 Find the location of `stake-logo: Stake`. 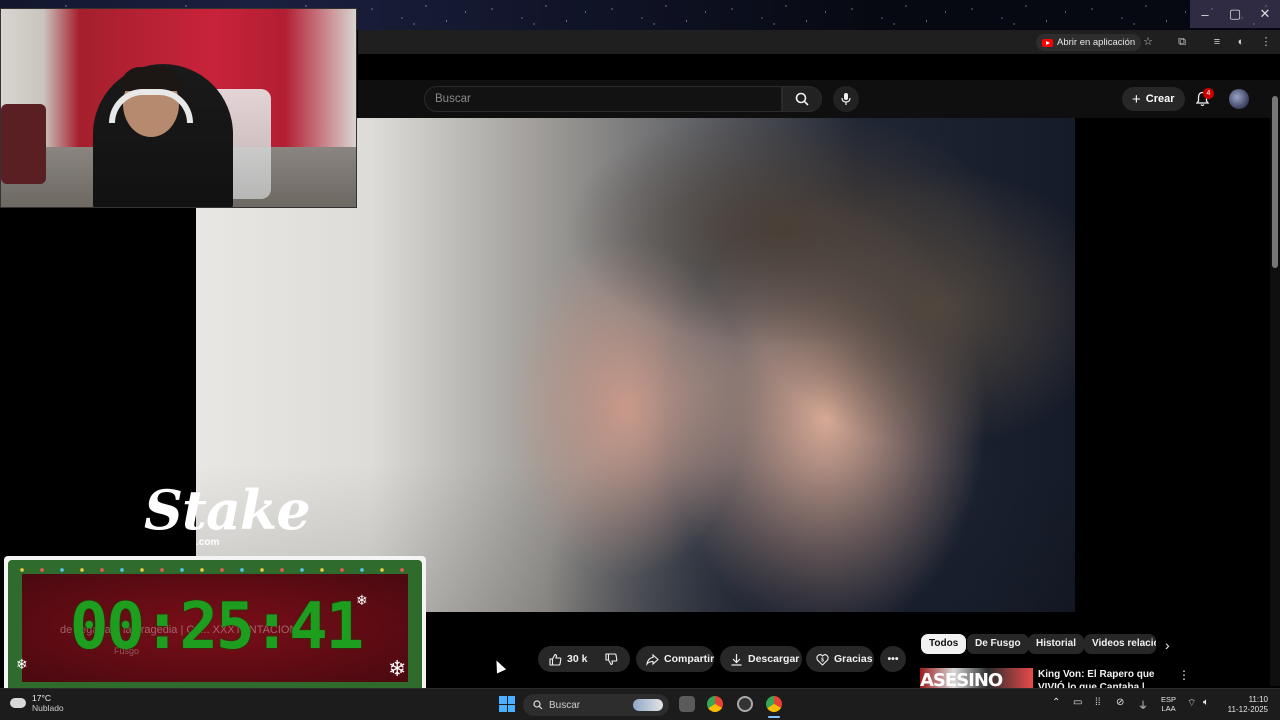

stake-logo: Stake is located at coordinates (227, 510).